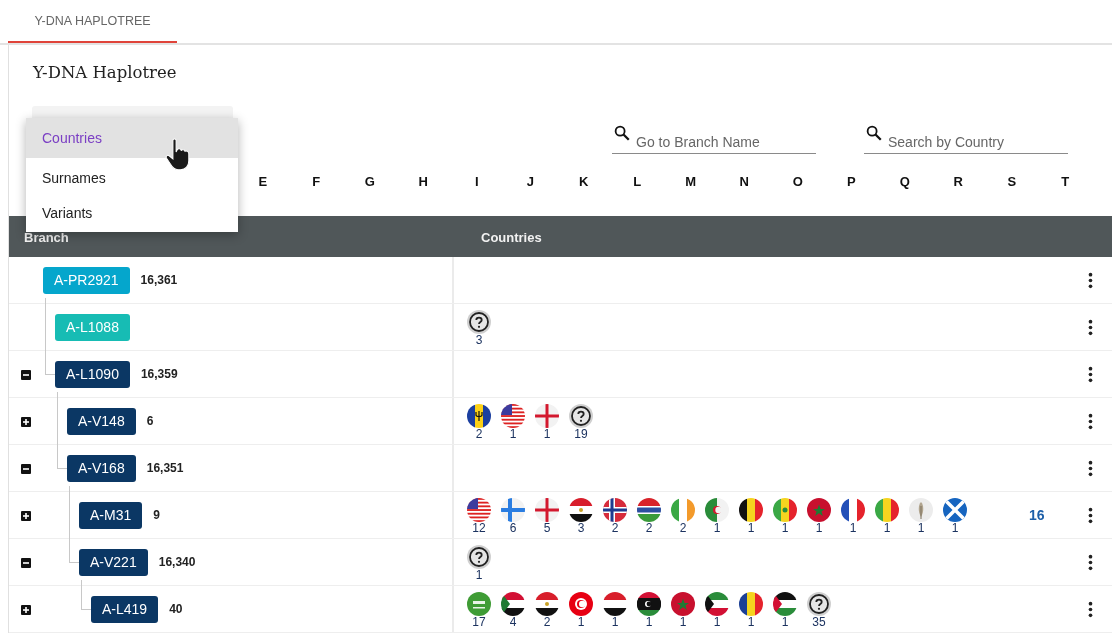  What do you see at coordinates (584, 181) in the screenshot?
I see `letter-link: K` at bounding box center [584, 181].